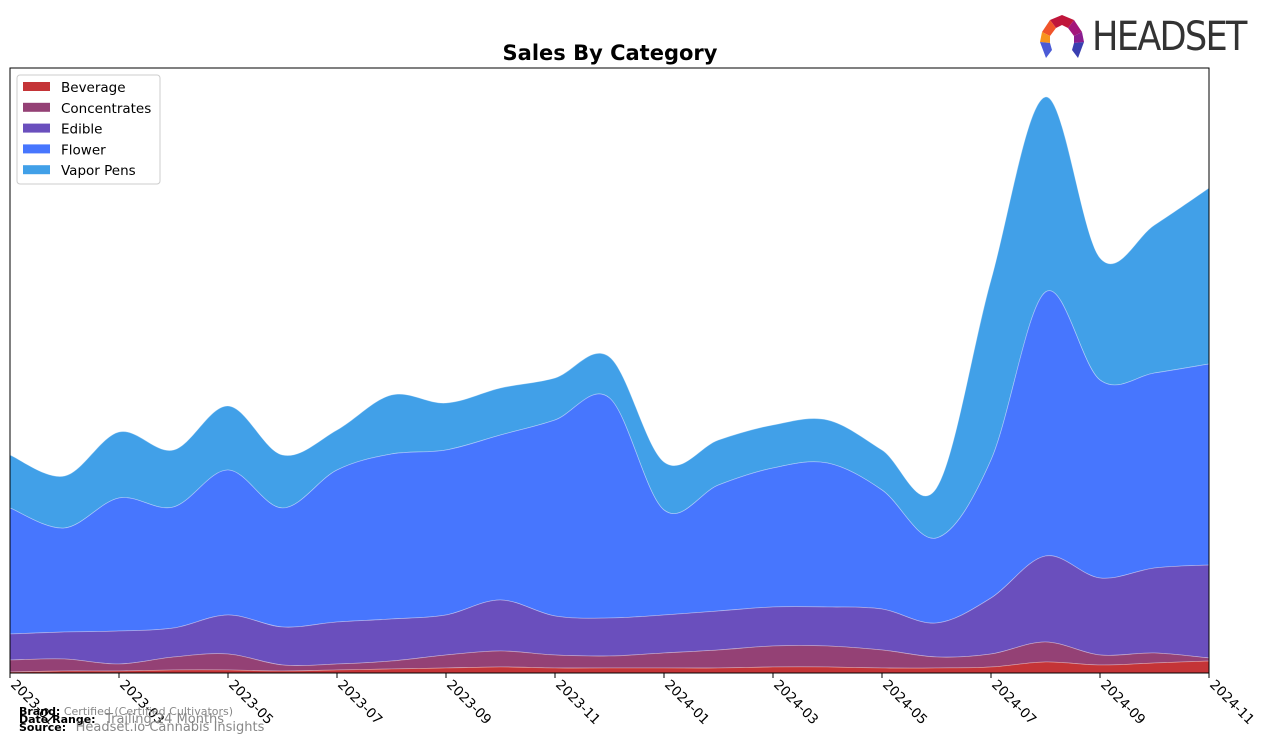  I want to click on chart-title: Sales By Category, so click(610, 53).